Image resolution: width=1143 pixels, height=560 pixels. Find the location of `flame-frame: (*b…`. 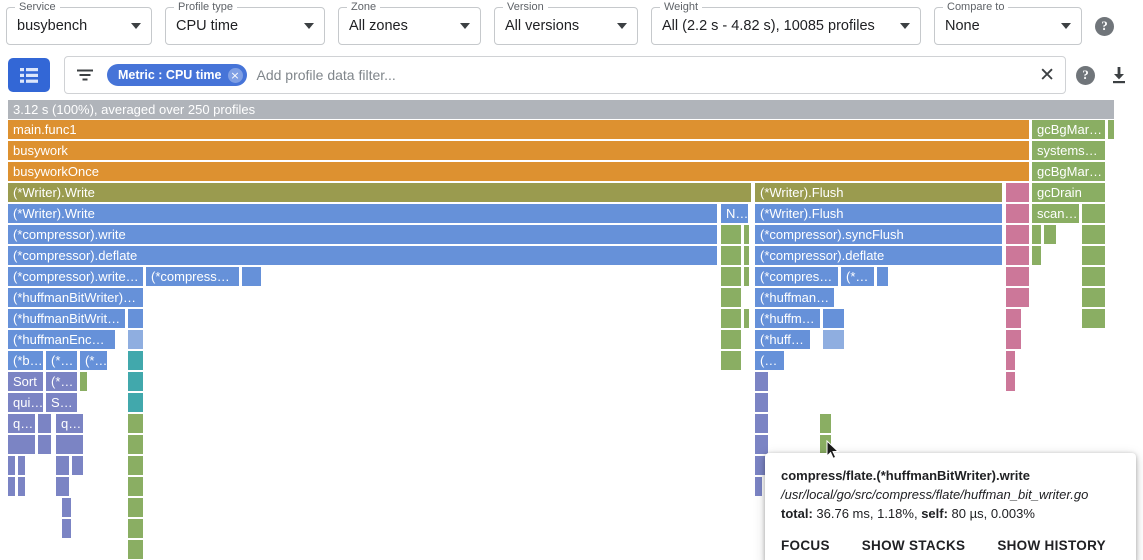

flame-frame: (*b… is located at coordinates (26, 361).